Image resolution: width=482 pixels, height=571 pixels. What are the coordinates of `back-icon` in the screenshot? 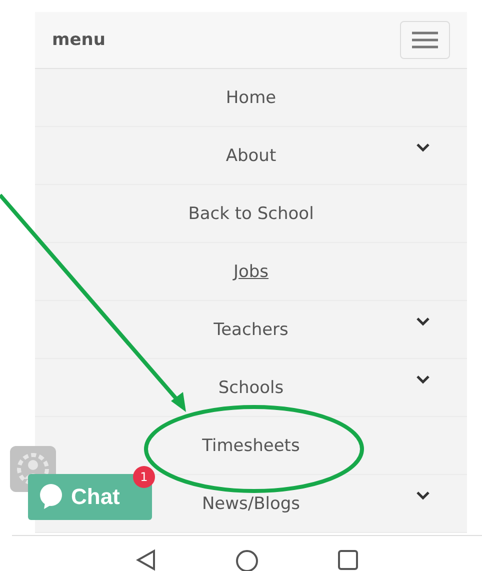 It's located at (146, 560).